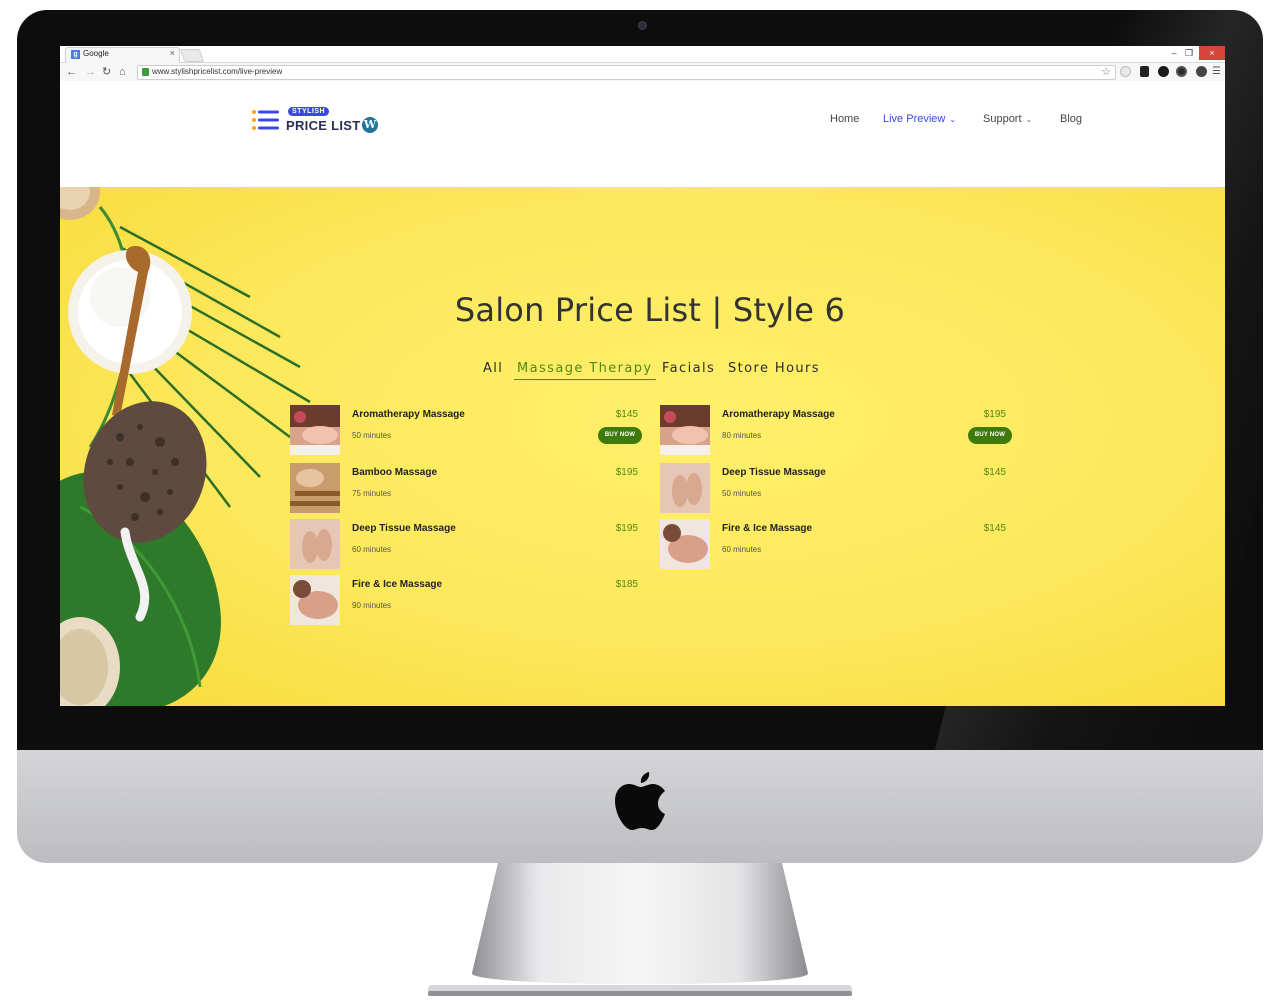 The width and height of the screenshot is (1279, 1007). Describe the element at coordinates (265, 120) in the screenshot. I see `list-icon` at that location.